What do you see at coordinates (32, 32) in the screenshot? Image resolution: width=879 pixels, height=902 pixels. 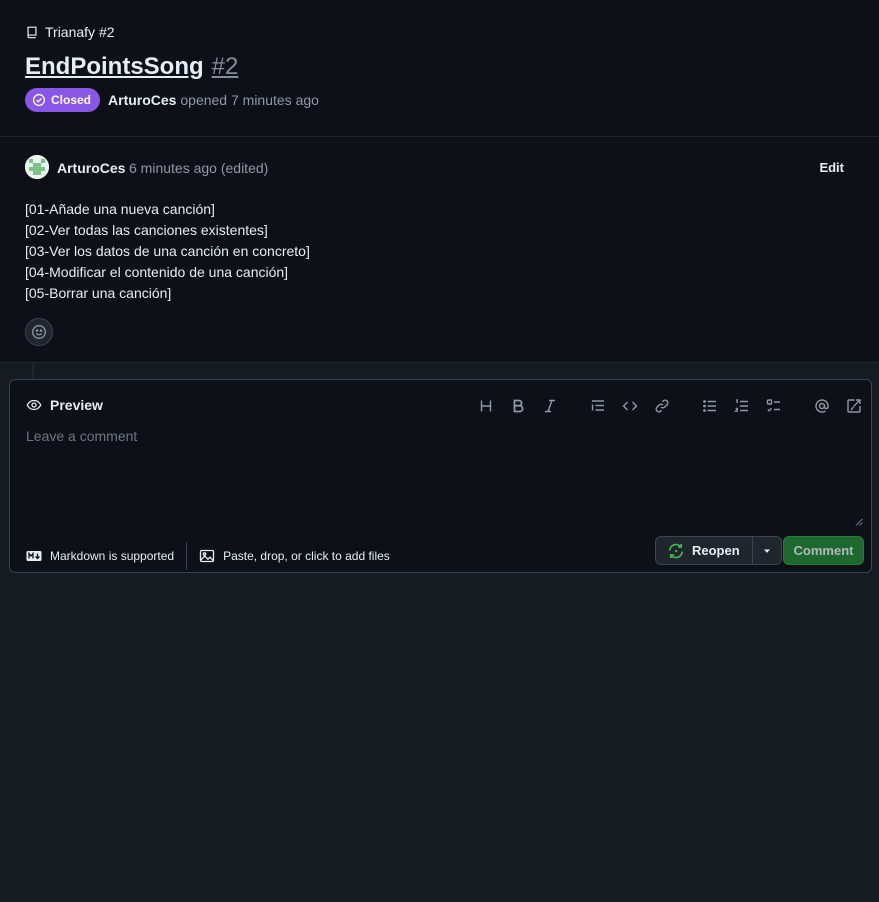 I see `repo-icon` at bounding box center [32, 32].